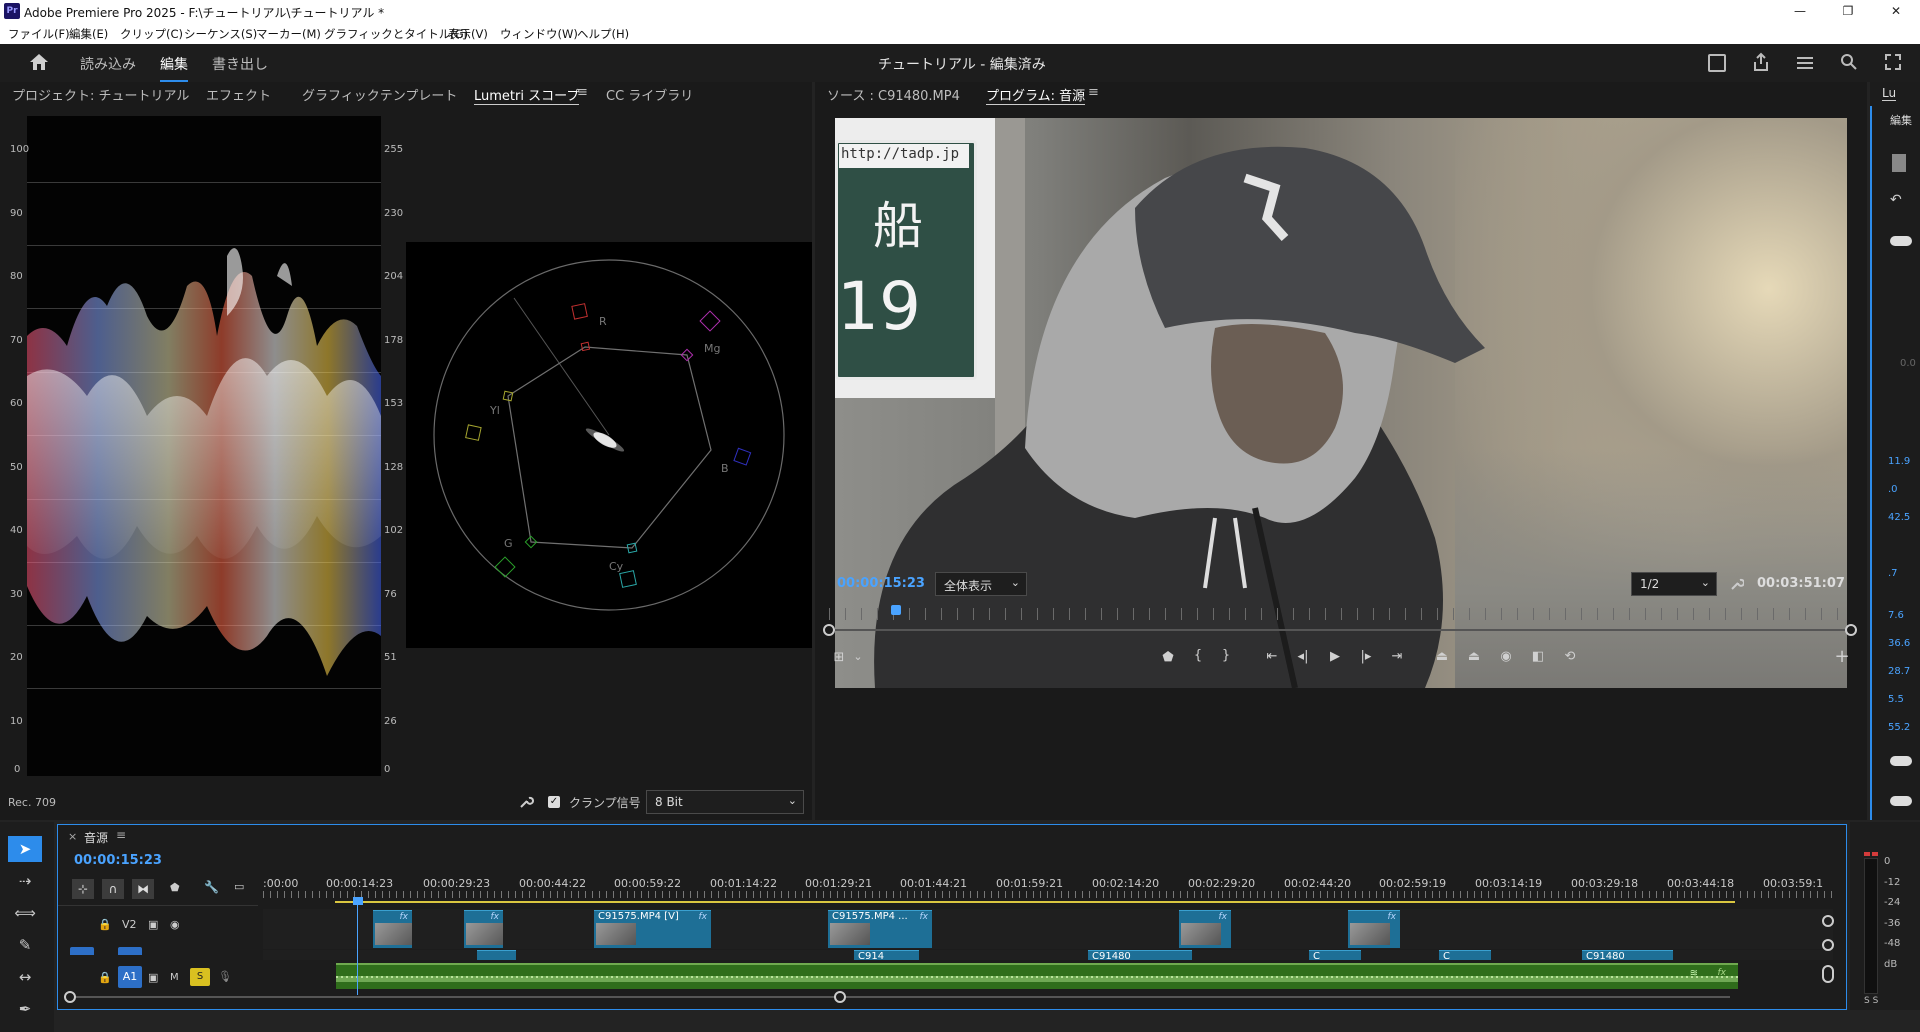  What do you see at coordinates (881, 583) in the screenshot?
I see `program-timecode: 00:00:15:23` at bounding box center [881, 583].